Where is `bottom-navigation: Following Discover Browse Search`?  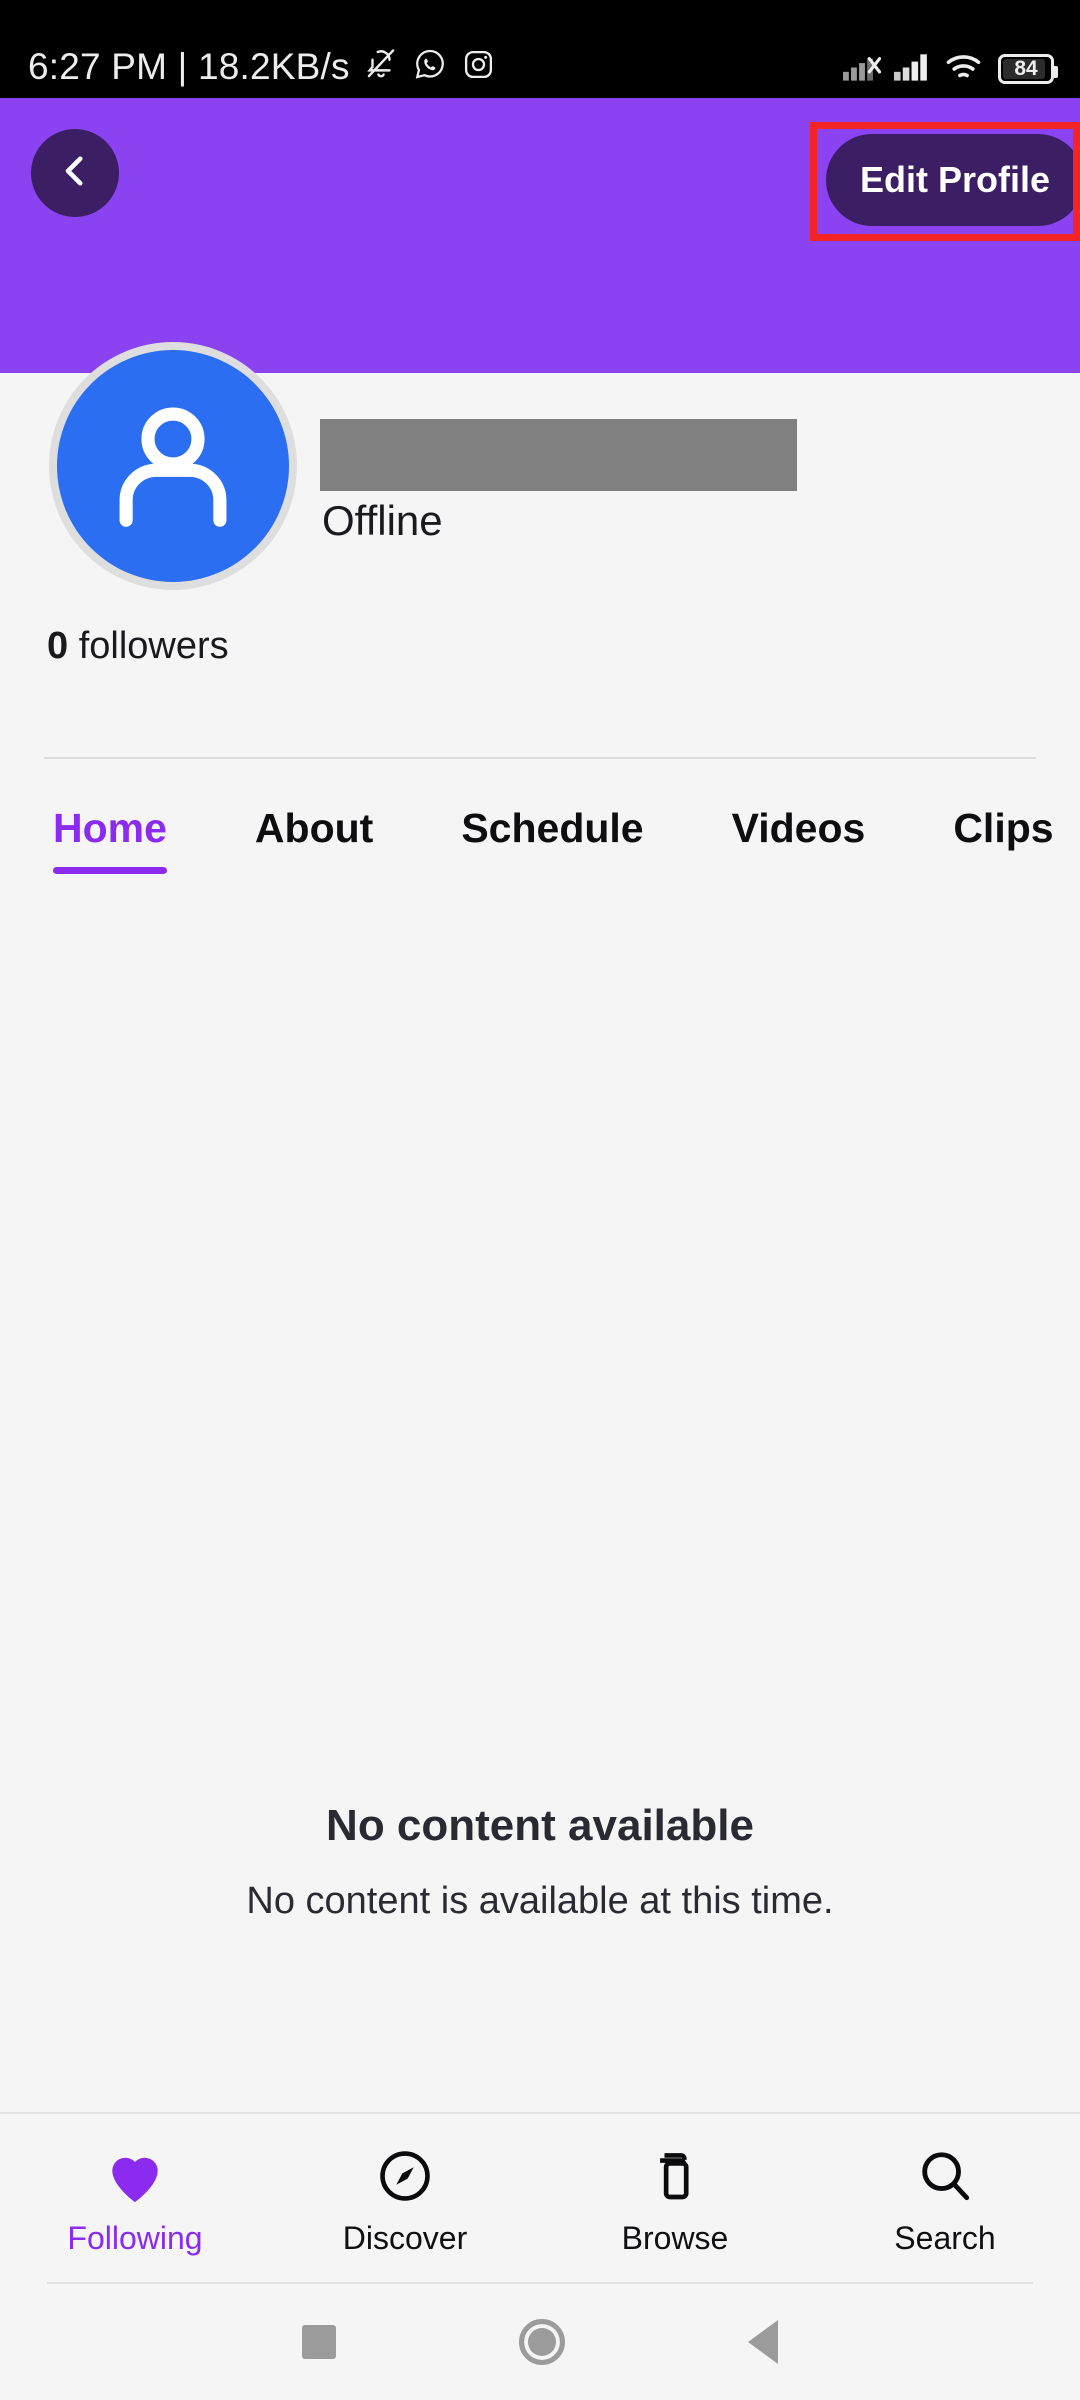
bottom-navigation: Following Discover Browse Search is located at coordinates (540, 2197).